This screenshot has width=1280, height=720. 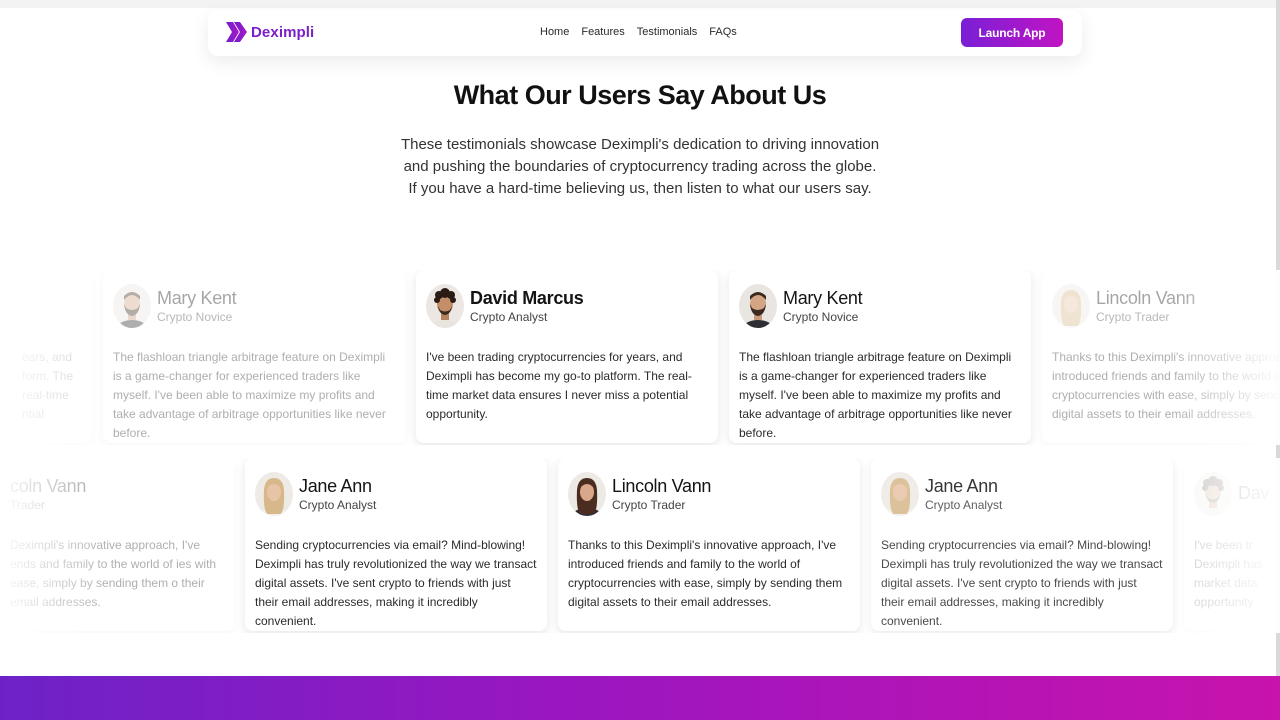 What do you see at coordinates (640, 698) in the screenshot?
I see `footer-gradient-band` at bounding box center [640, 698].